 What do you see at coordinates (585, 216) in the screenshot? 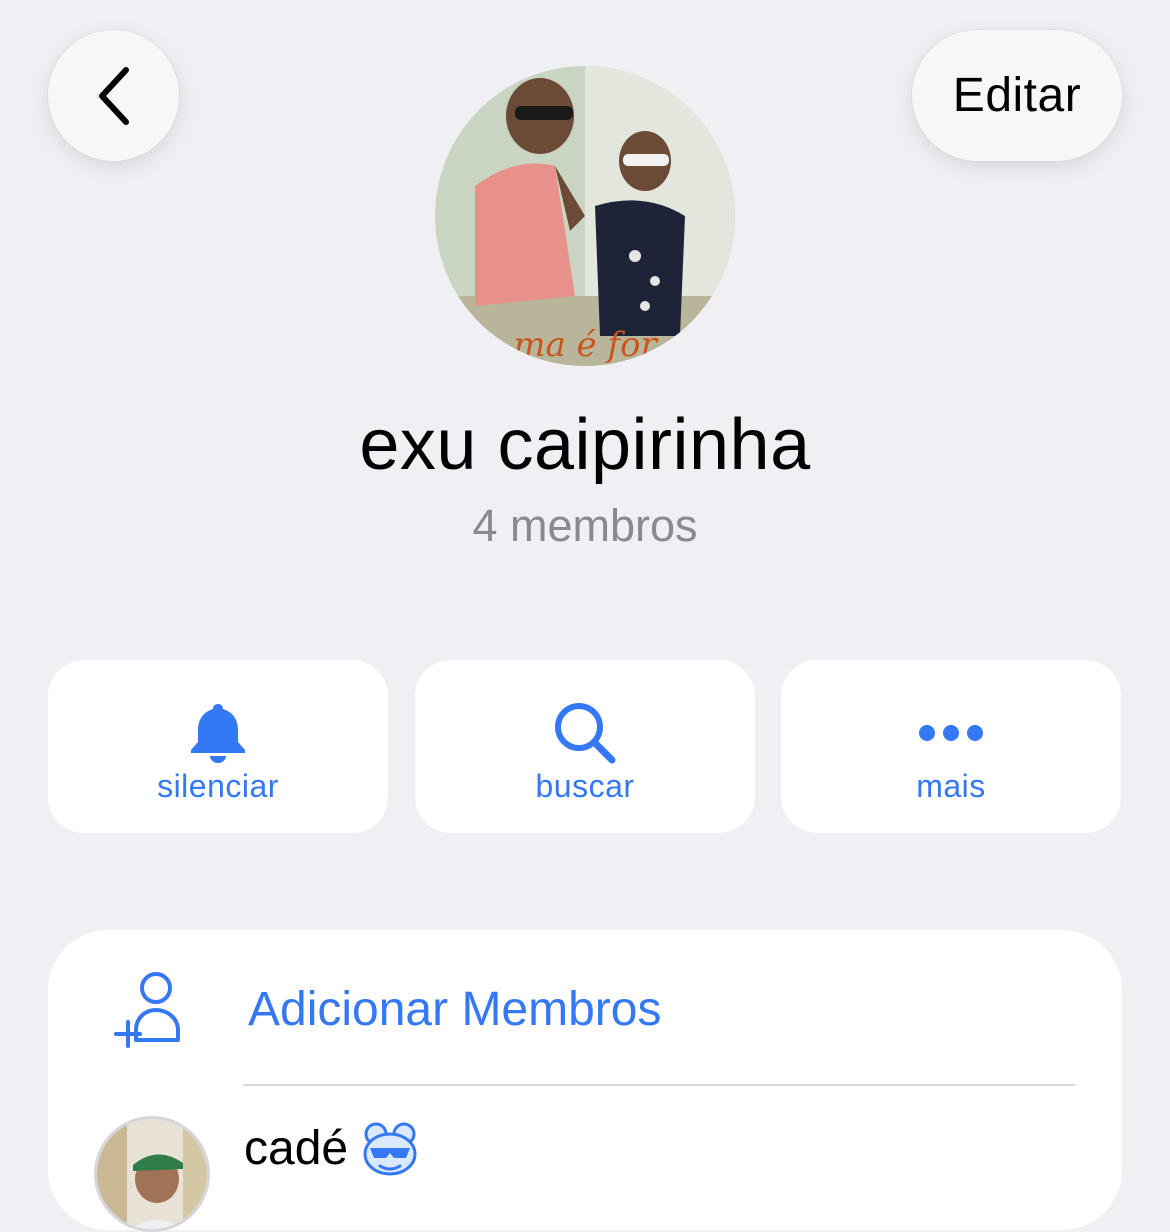
I see `group-avatar: ma é for` at bounding box center [585, 216].